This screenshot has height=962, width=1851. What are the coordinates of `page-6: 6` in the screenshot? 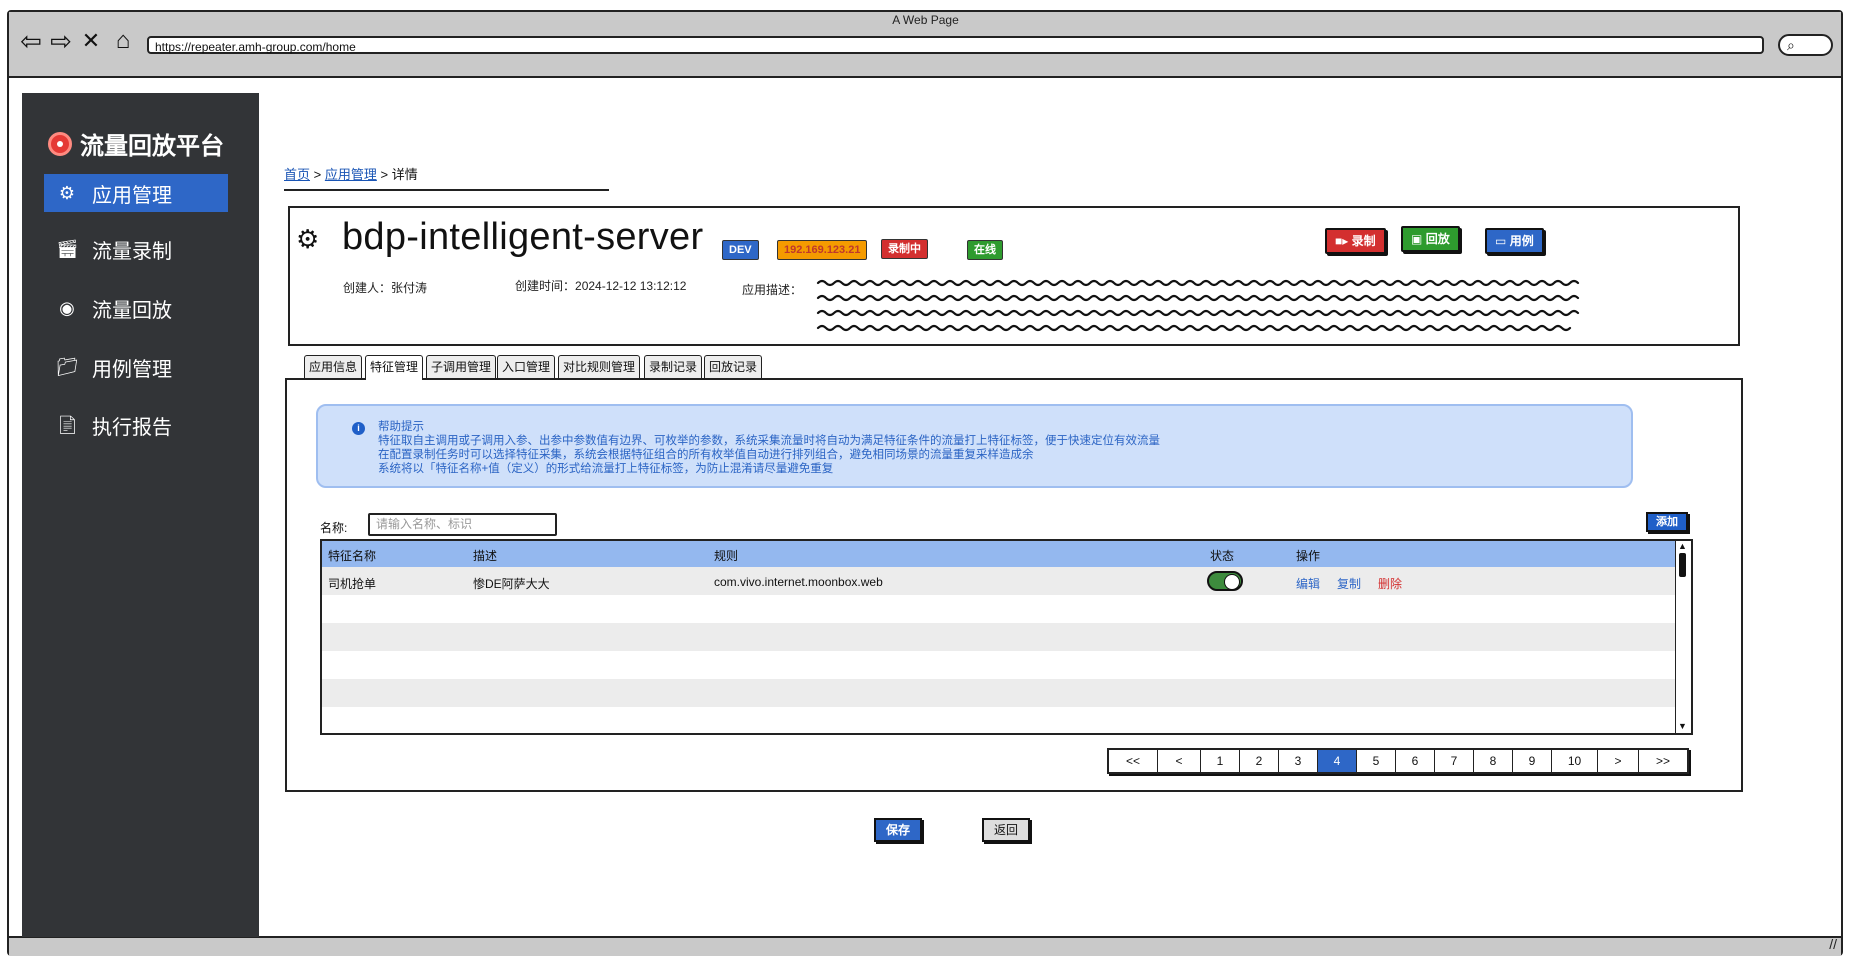 It's located at (1415, 761).